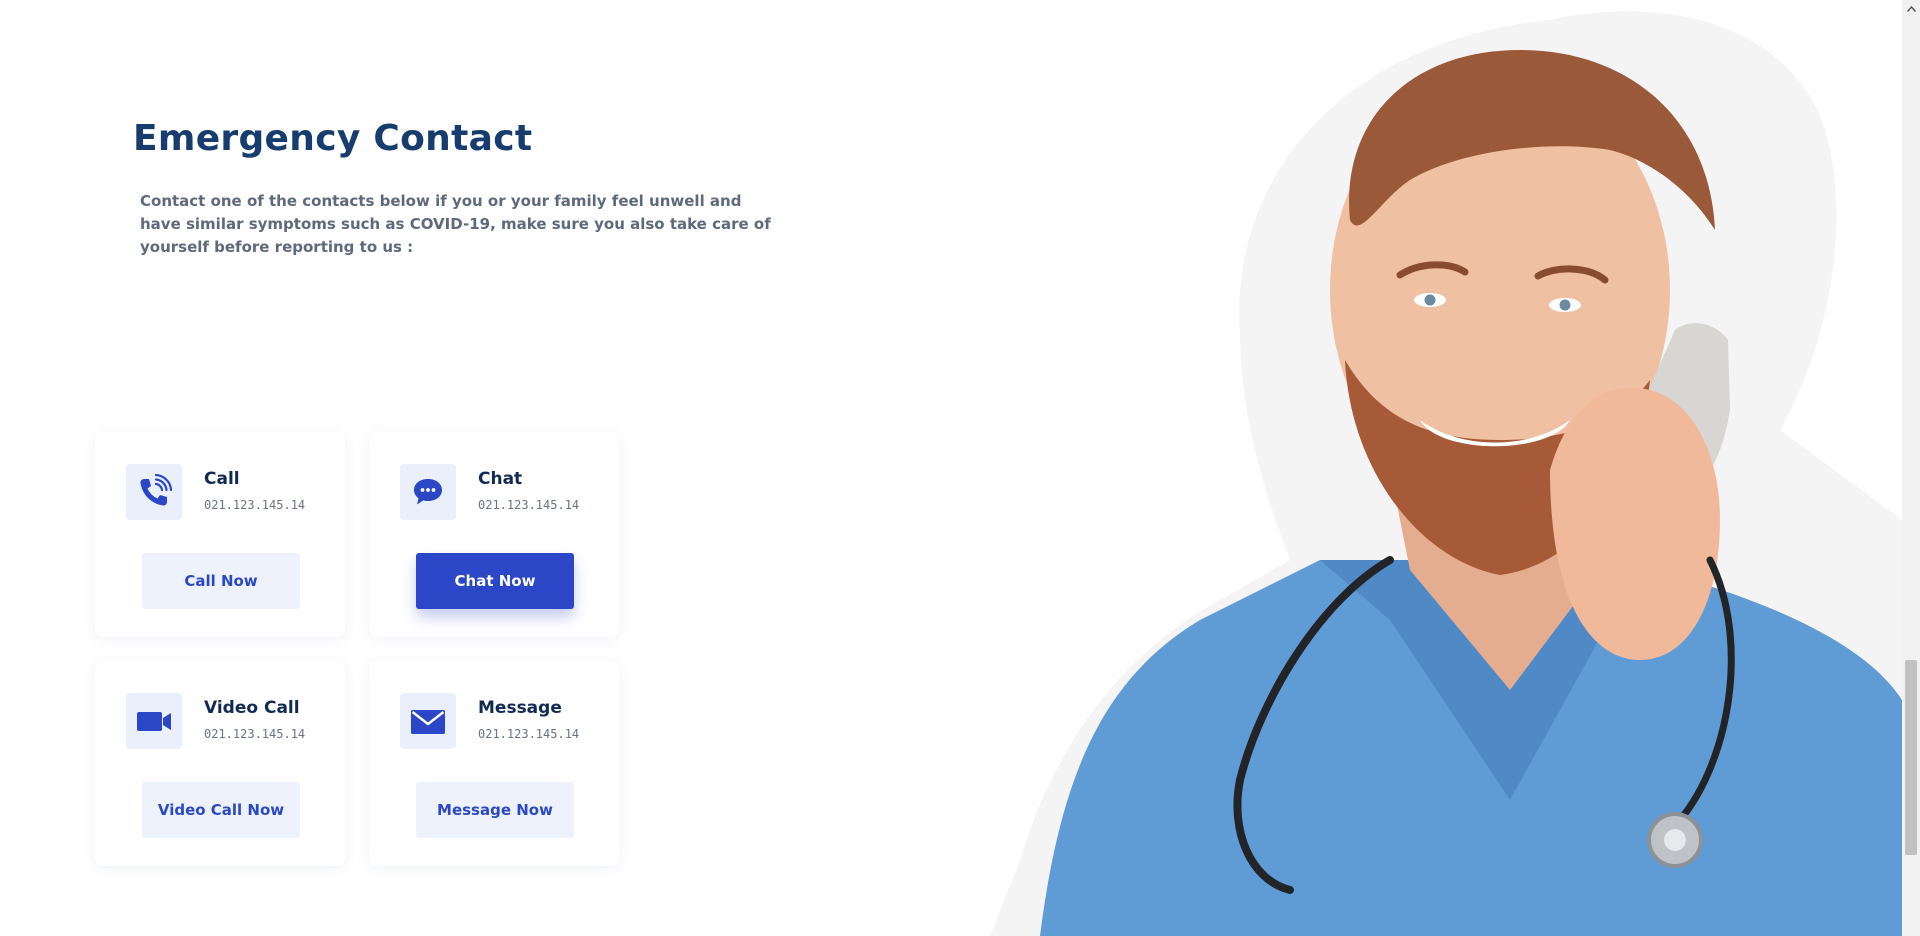  What do you see at coordinates (495, 581) in the screenshot?
I see `chat-now-button: Chat Now` at bounding box center [495, 581].